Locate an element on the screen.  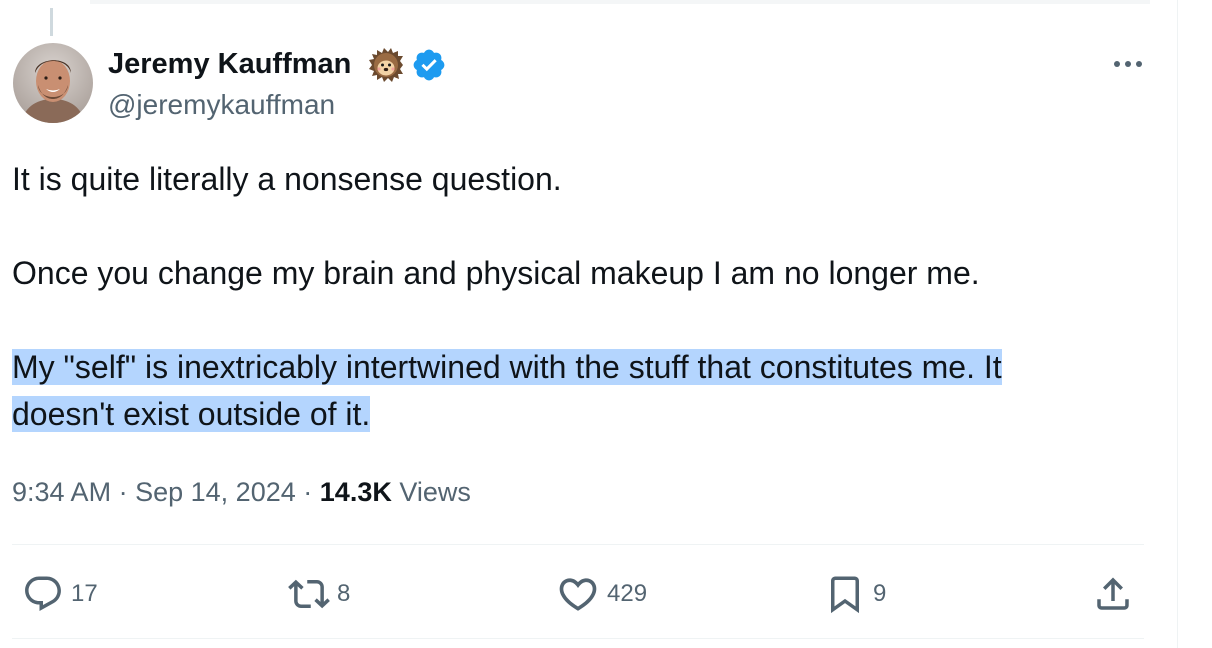
like-count: 429 is located at coordinates (627, 593).